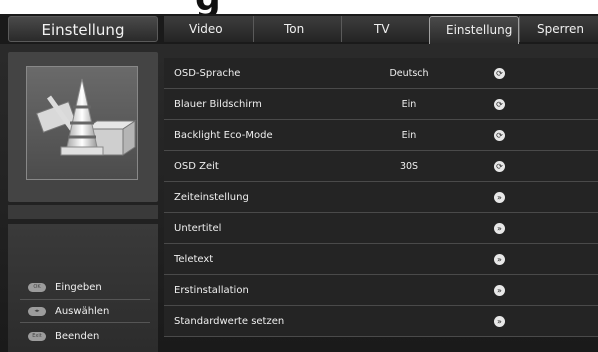 Image resolution: width=598 pixels, height=352 pixels. Describe the element at coordinates (381, 228) in the screenshot. I see `setting-row-untertitel: Untertitel »` at that location.